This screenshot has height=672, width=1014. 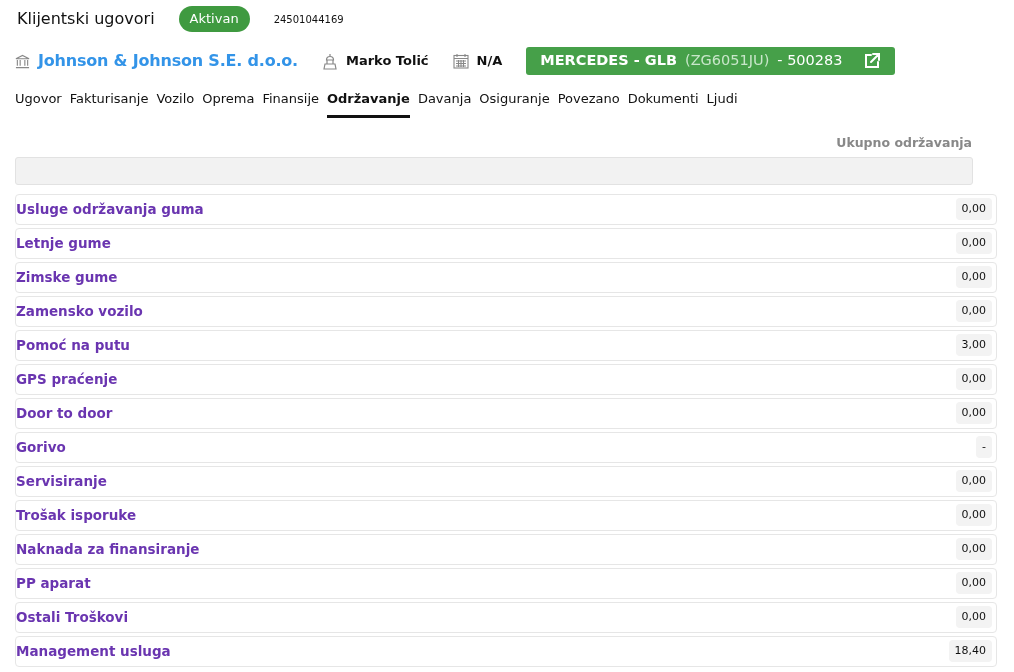 What do you see at coordinates (368, 103) in the screenshot?
I see `tab: Održavanje` at bounding box center [368, 103].